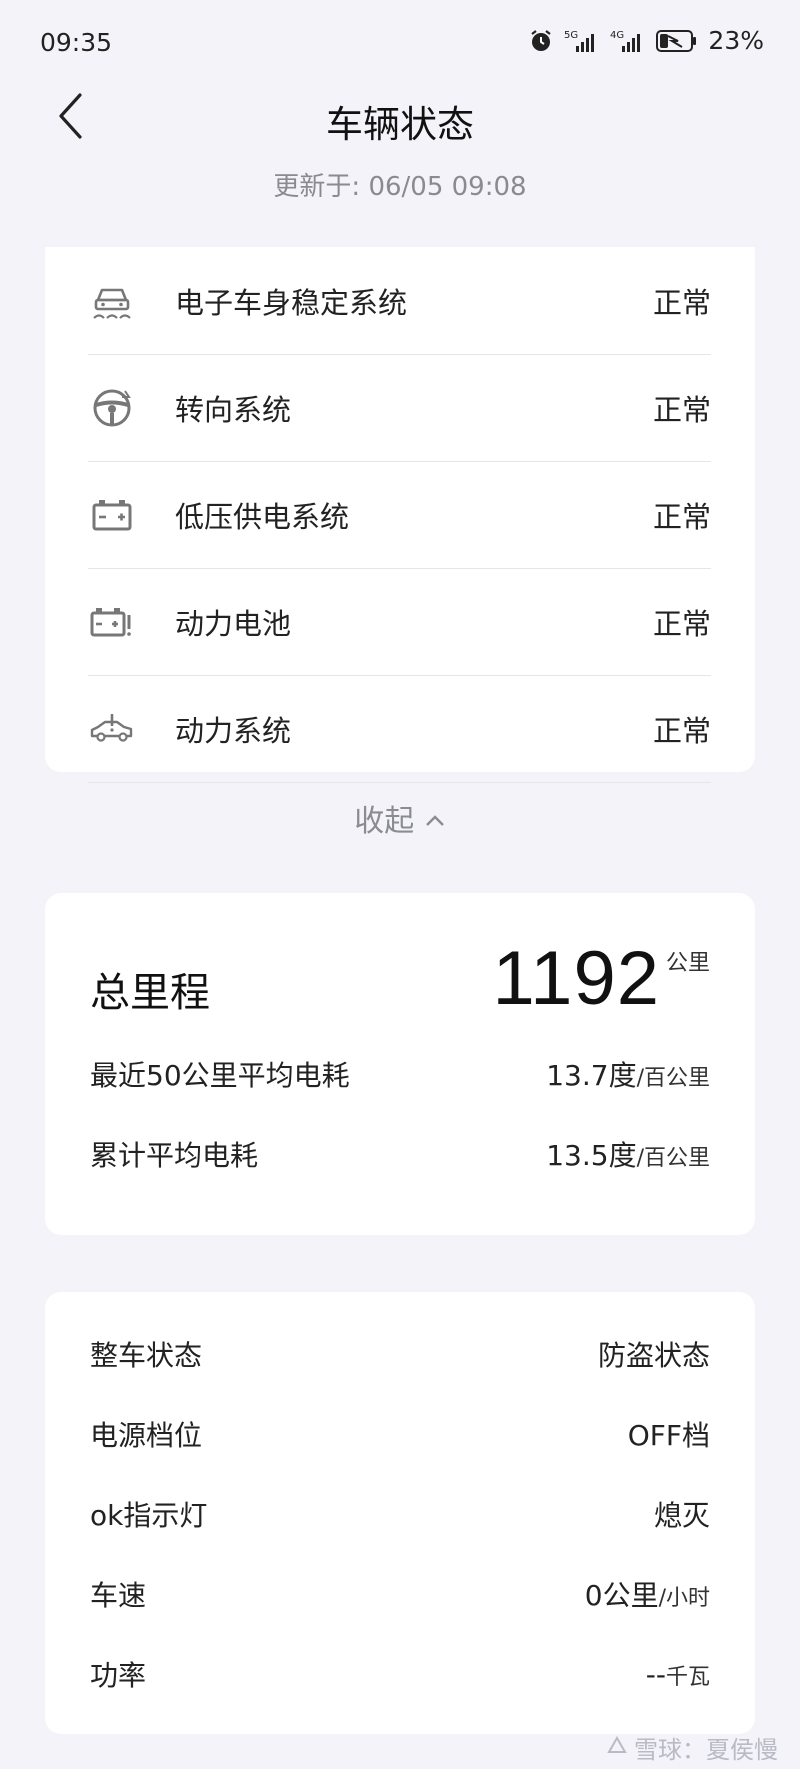  I want to click on system-label: 低压供电系统, so click(262, 516).